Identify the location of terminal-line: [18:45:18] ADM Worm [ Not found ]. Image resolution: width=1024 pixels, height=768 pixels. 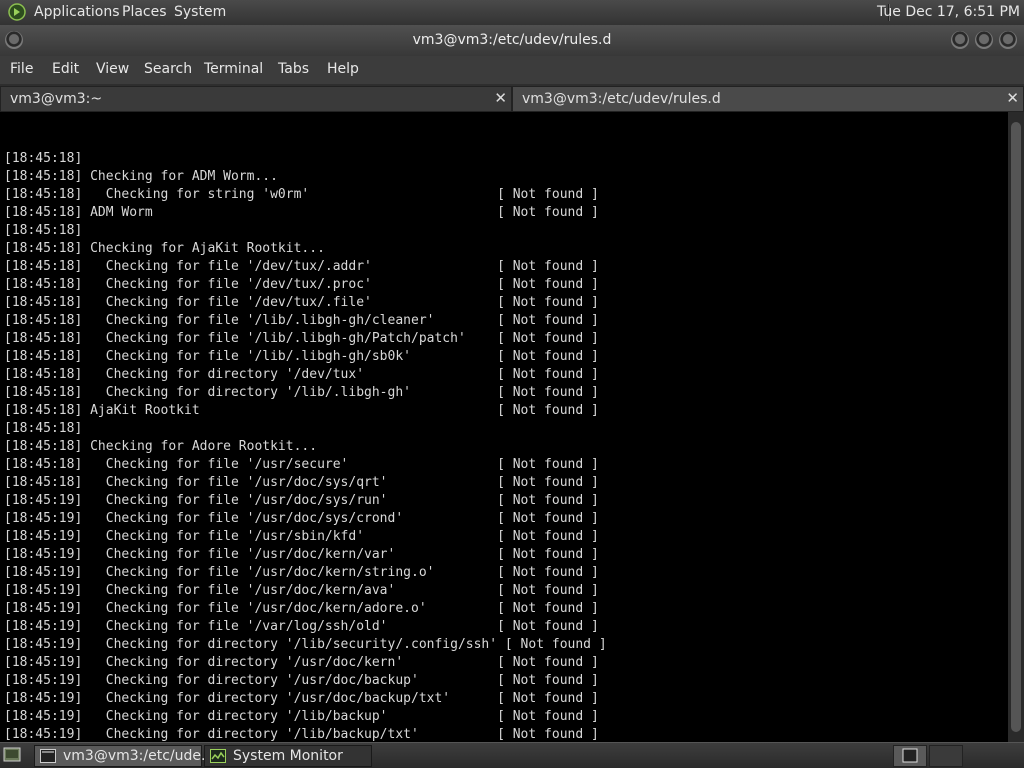
(301, 212).